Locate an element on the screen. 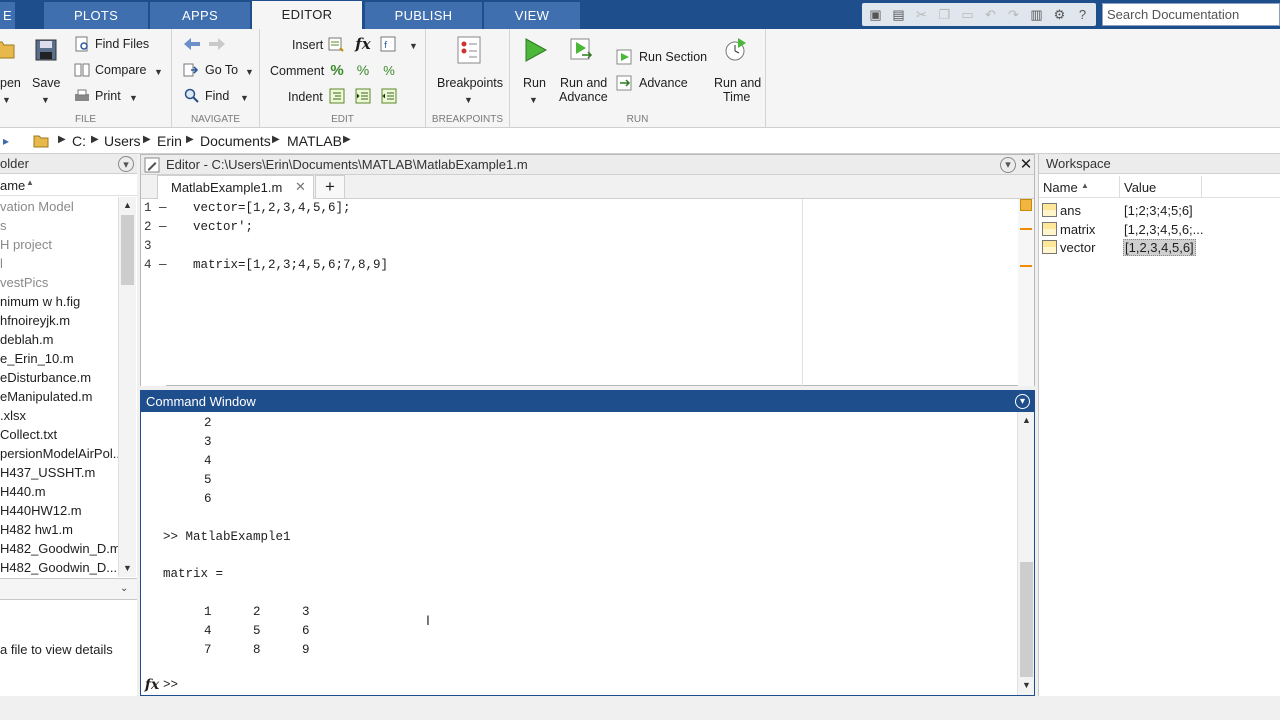  editor-file-tab: MatlabExample1.m ✕ is located at coordinates (235, 187).